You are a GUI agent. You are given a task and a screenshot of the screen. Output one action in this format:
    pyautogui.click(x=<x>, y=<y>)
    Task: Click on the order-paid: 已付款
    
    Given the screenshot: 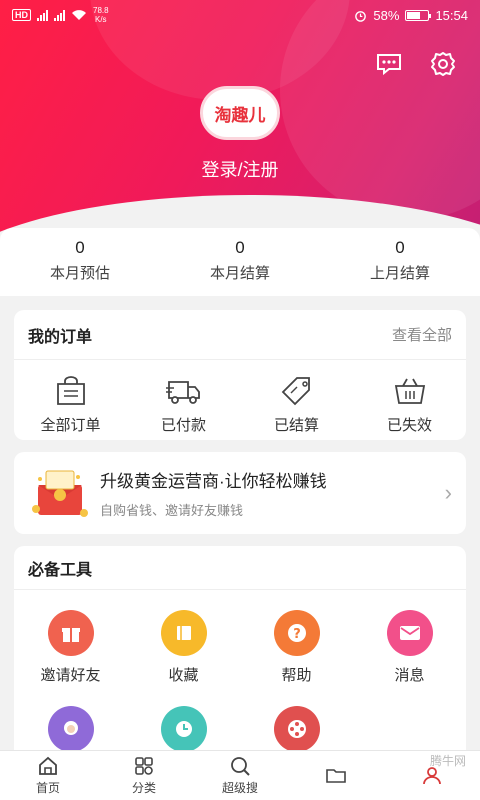 What is the action you would take?
    pyautogui.click(x=183, y=404)
    